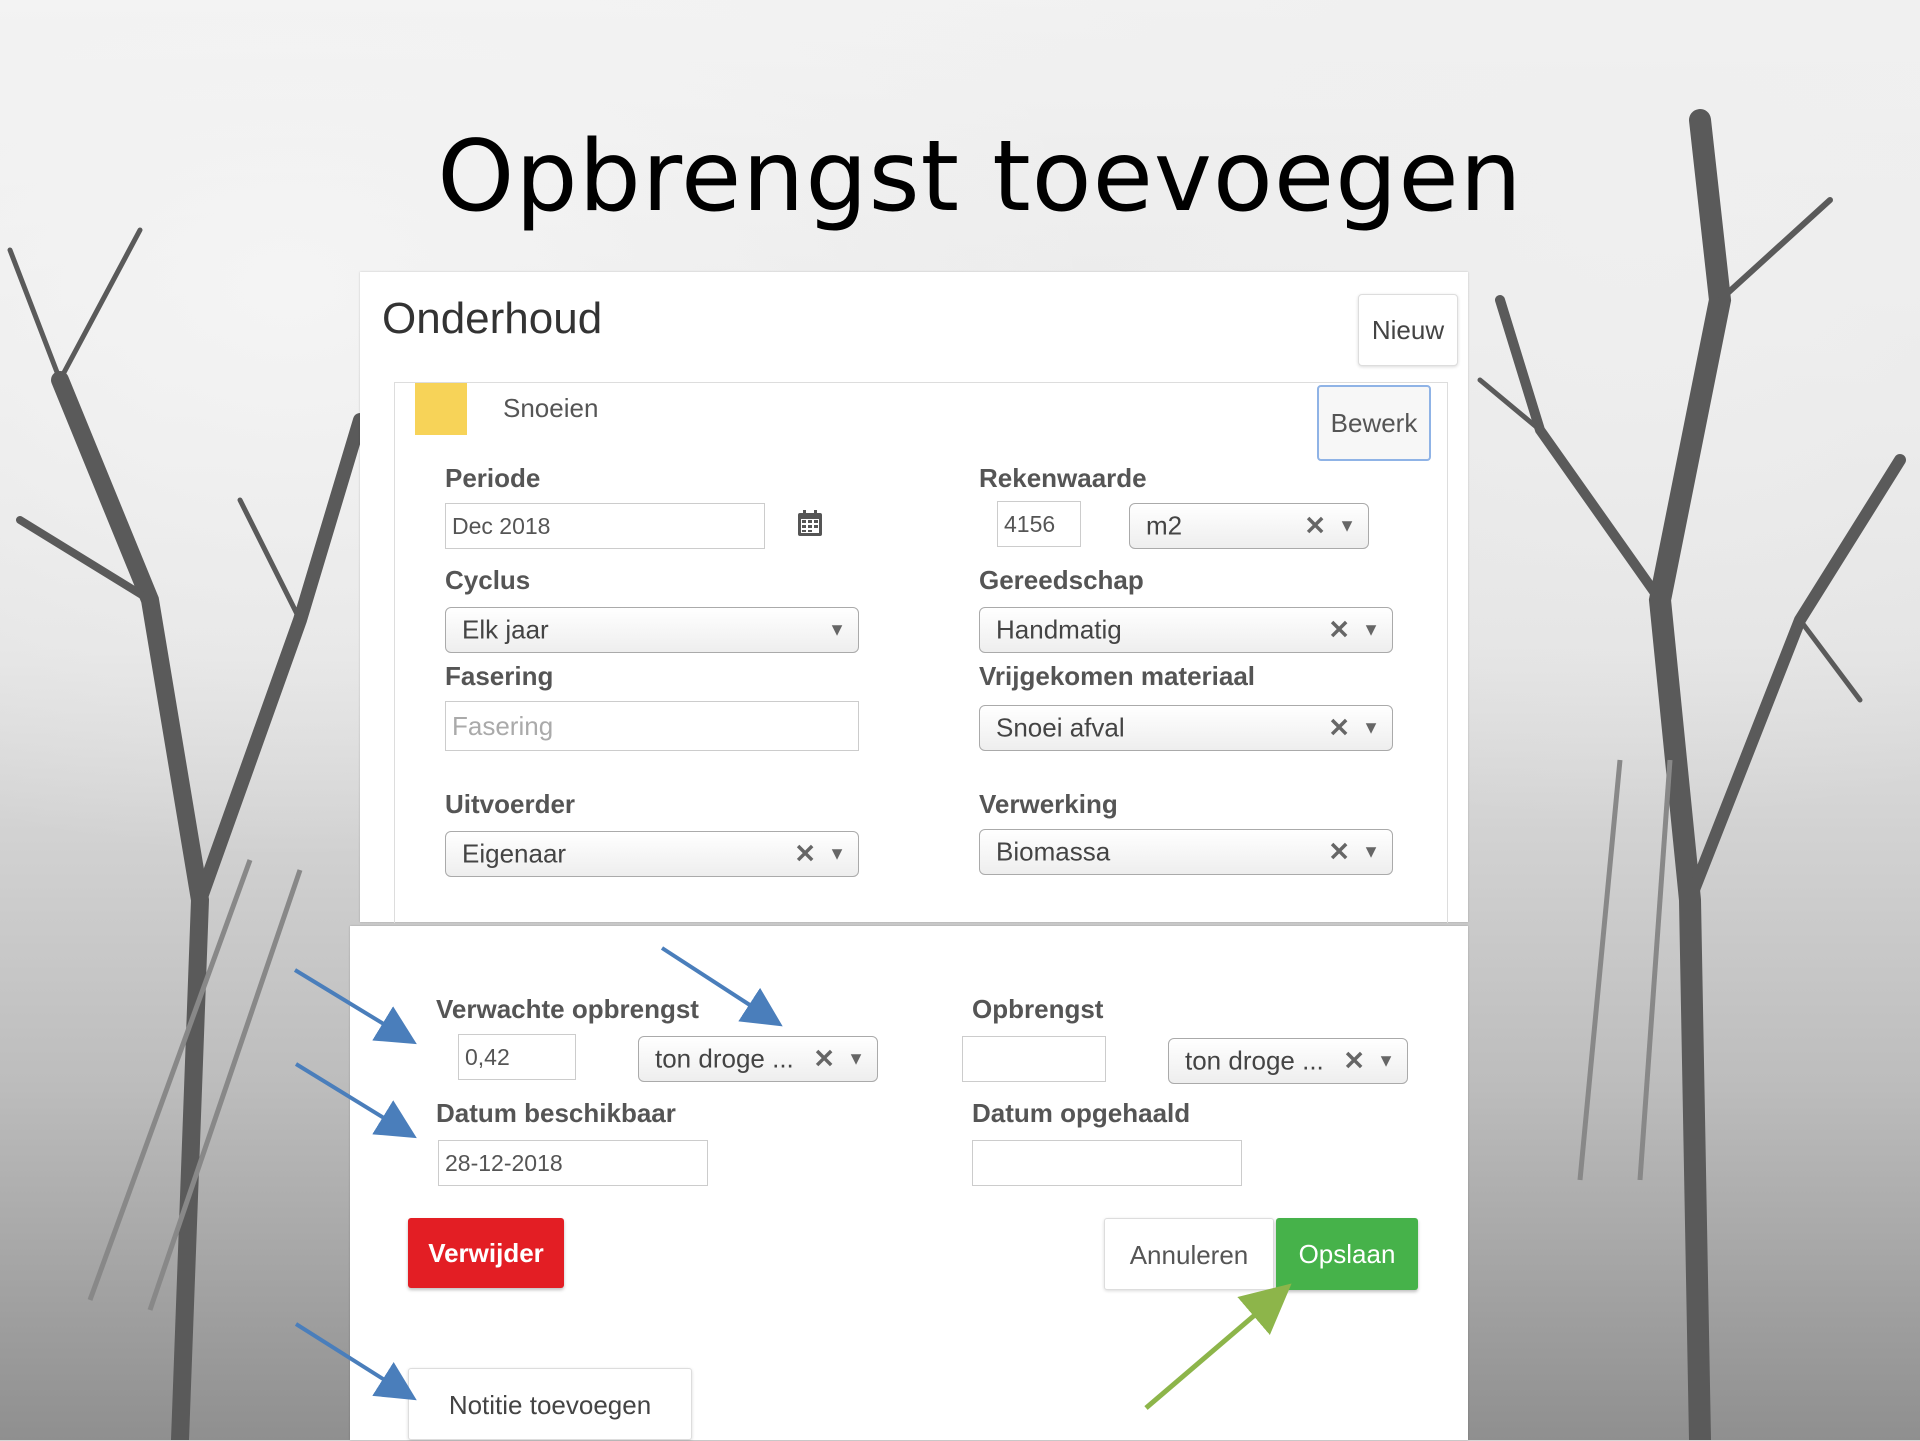 The height and width of the screenshot is (1441, 1920). What do you see at coordinates (355, 1361) in the screenshot?
I see `arrow-to-add-note` at bounding box center [355, 1361].